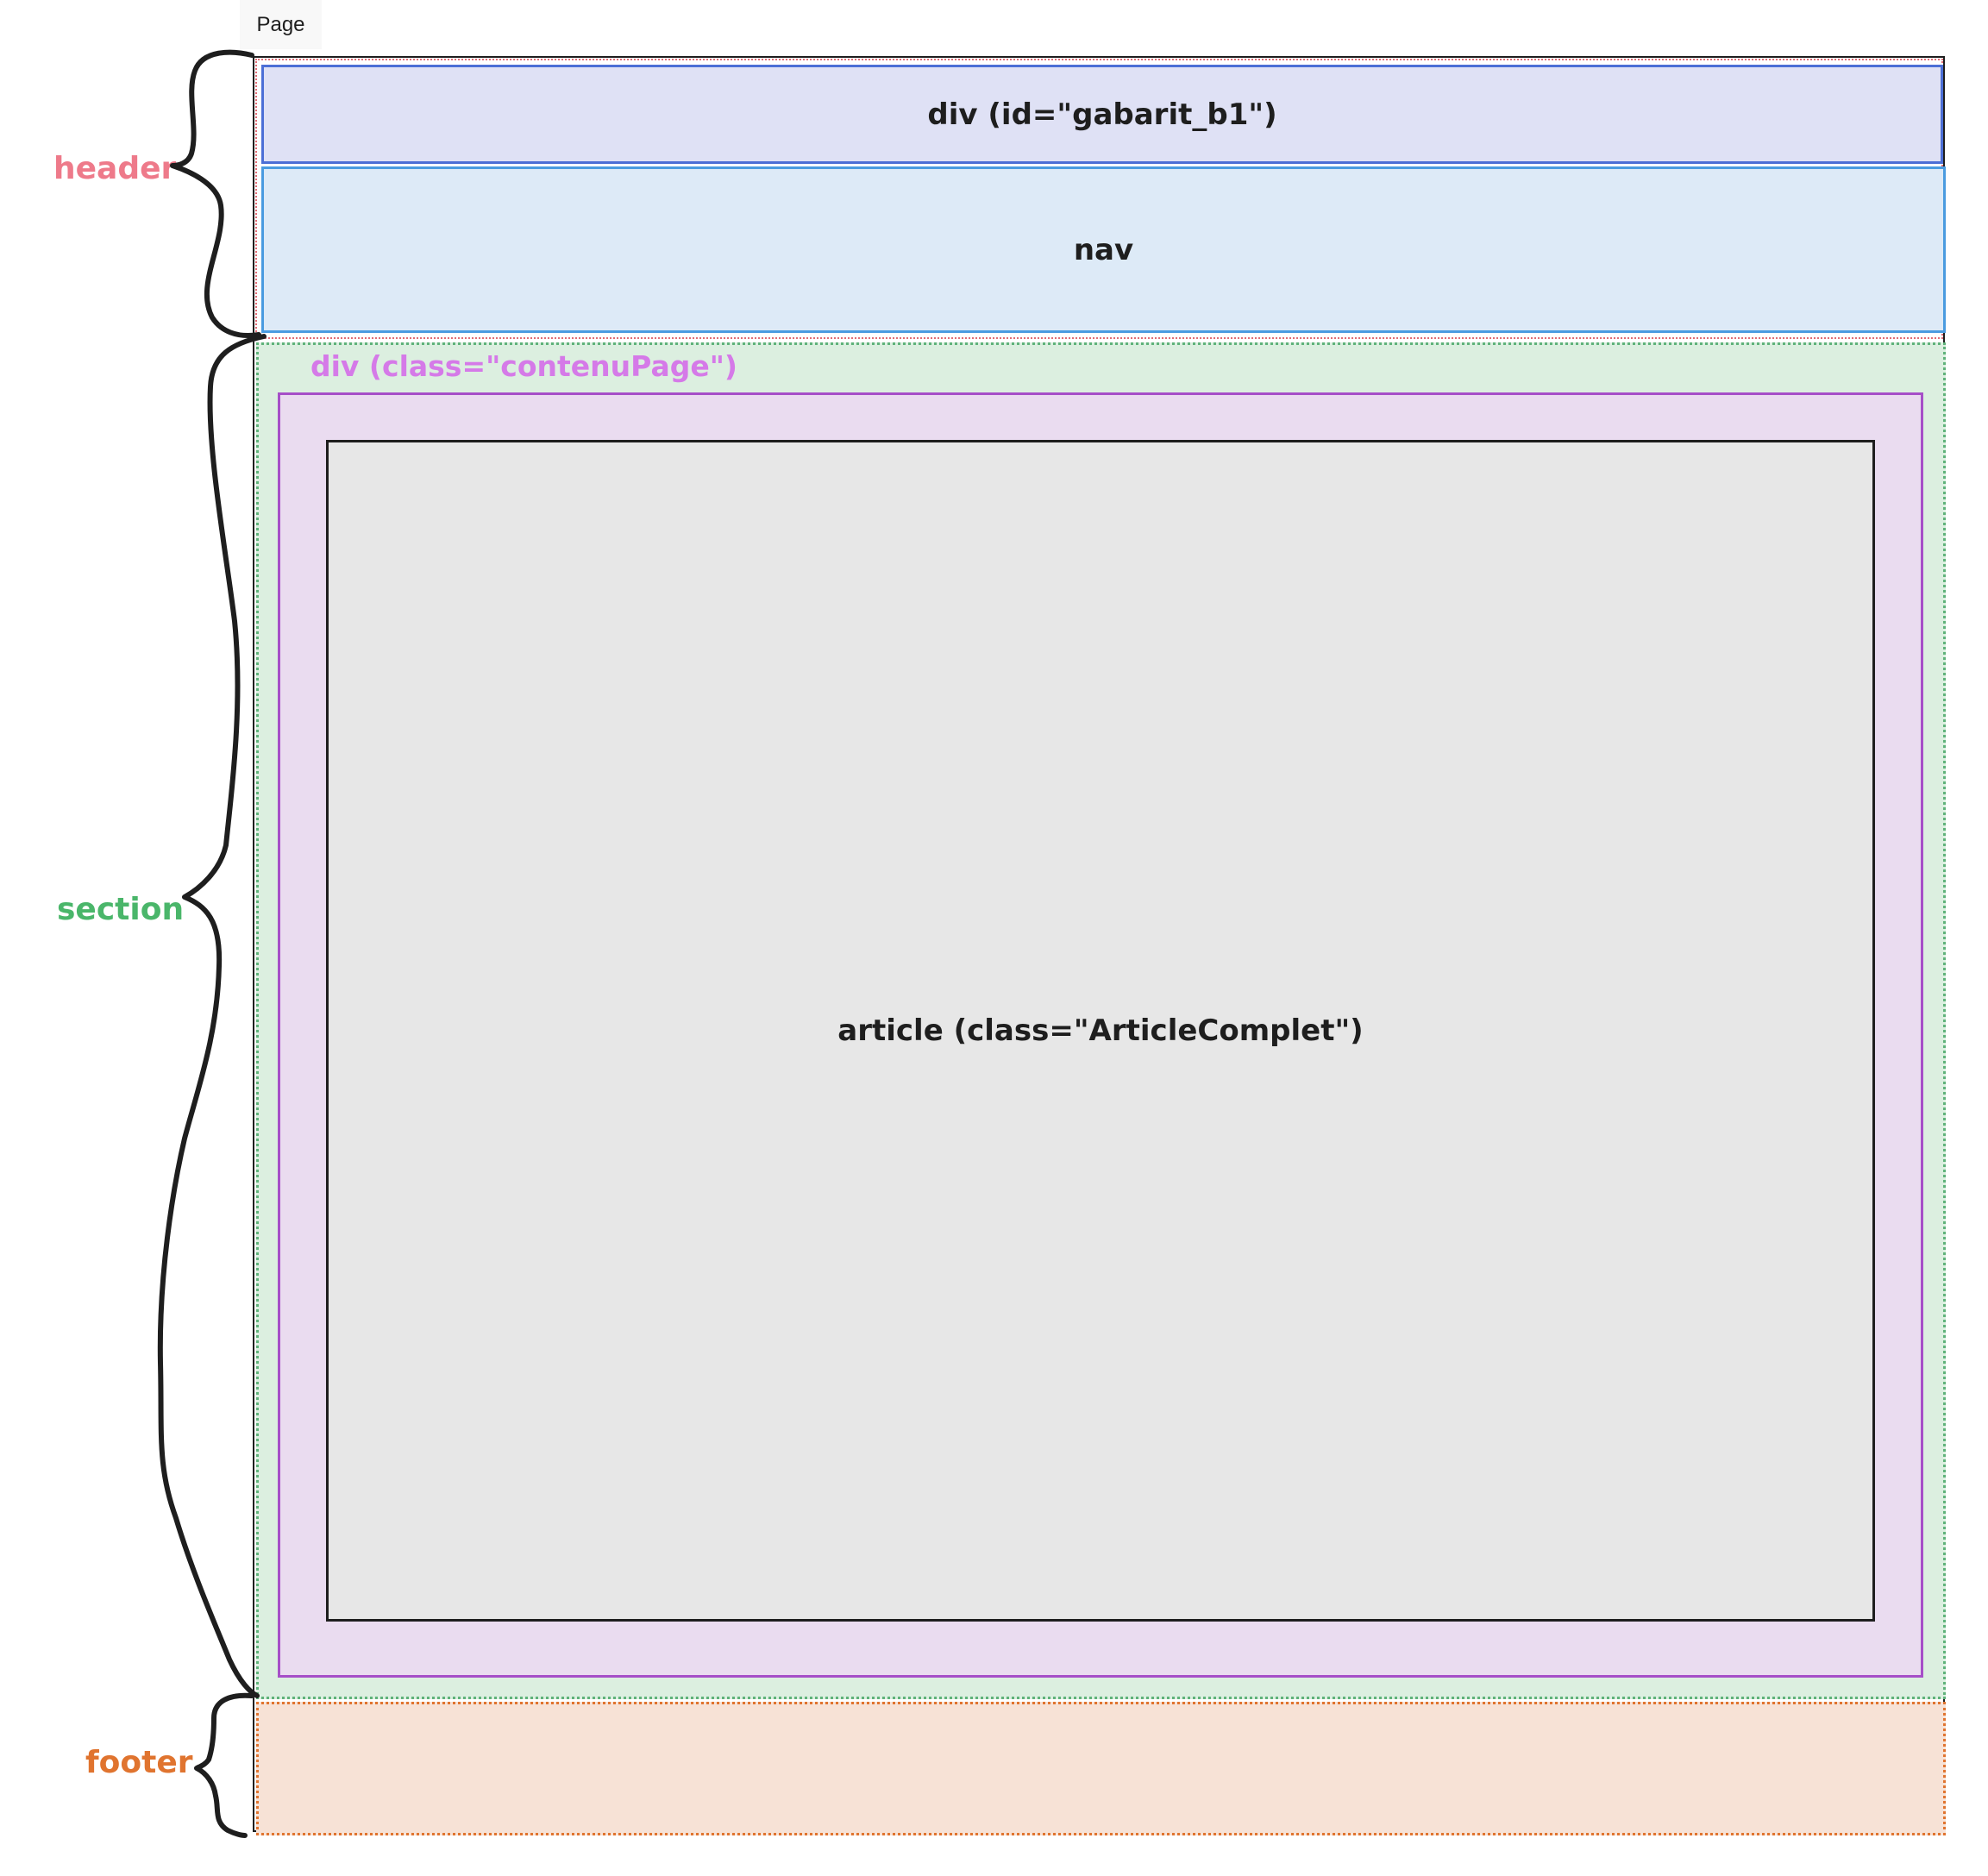 Image resolution: width=1988 pixels, height=1876 pixels. I want to click on footer-brace, so click(224, 1765).